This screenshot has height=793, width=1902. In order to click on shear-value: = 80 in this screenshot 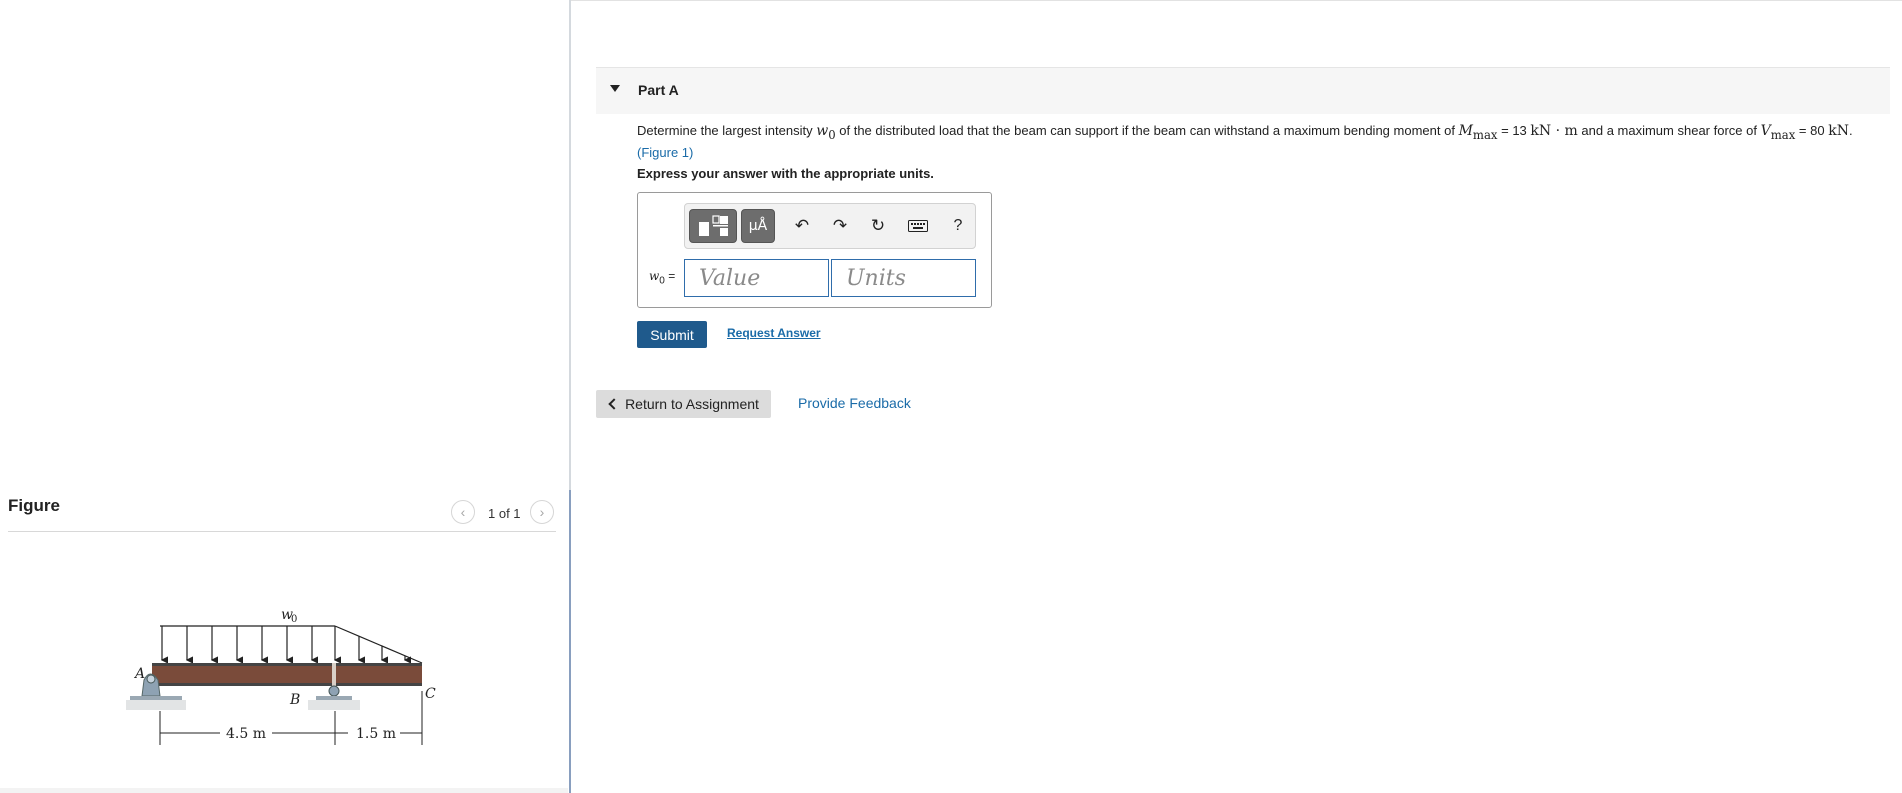, I will do `click(1811, 130)`.